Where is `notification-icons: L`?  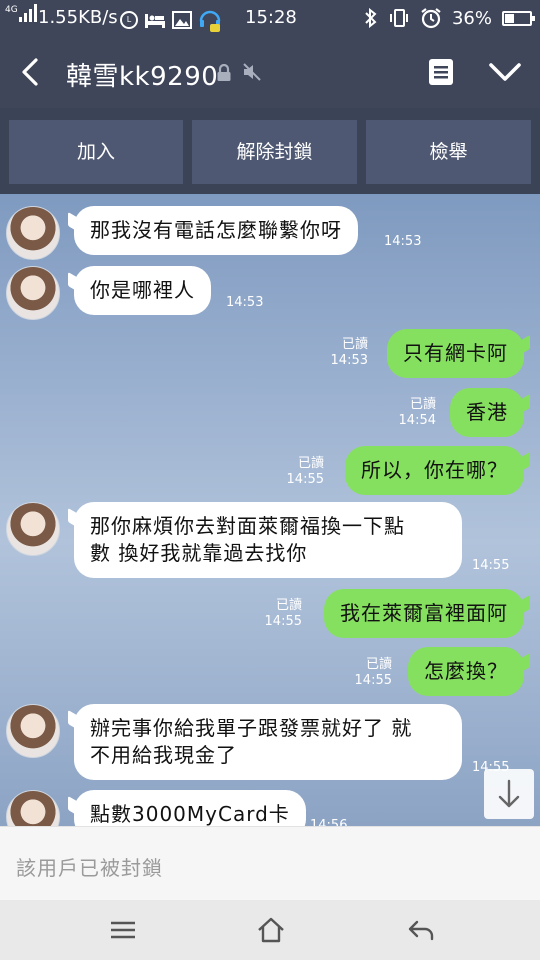 notification-icons: L is located at coordinates (171, 20).